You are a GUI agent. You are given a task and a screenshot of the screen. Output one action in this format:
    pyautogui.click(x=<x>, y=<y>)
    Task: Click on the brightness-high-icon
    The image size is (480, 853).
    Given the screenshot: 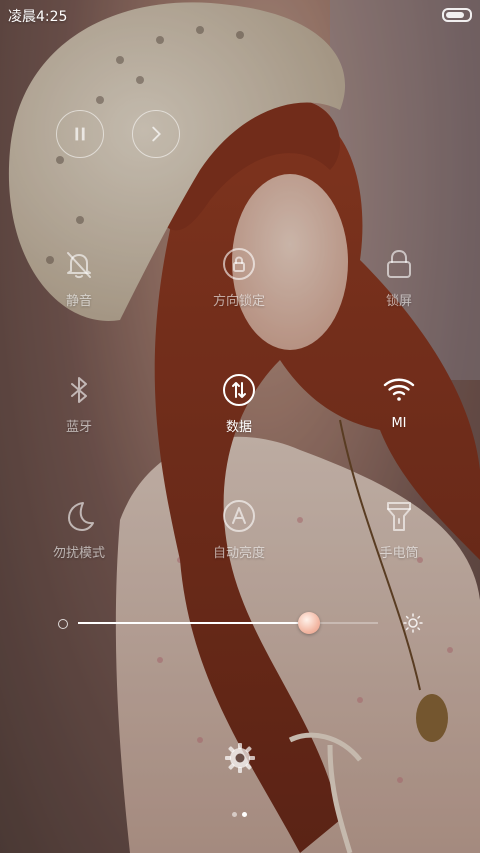 What is the action you would take?
    pyautogui.click(x=413, y=623)
    